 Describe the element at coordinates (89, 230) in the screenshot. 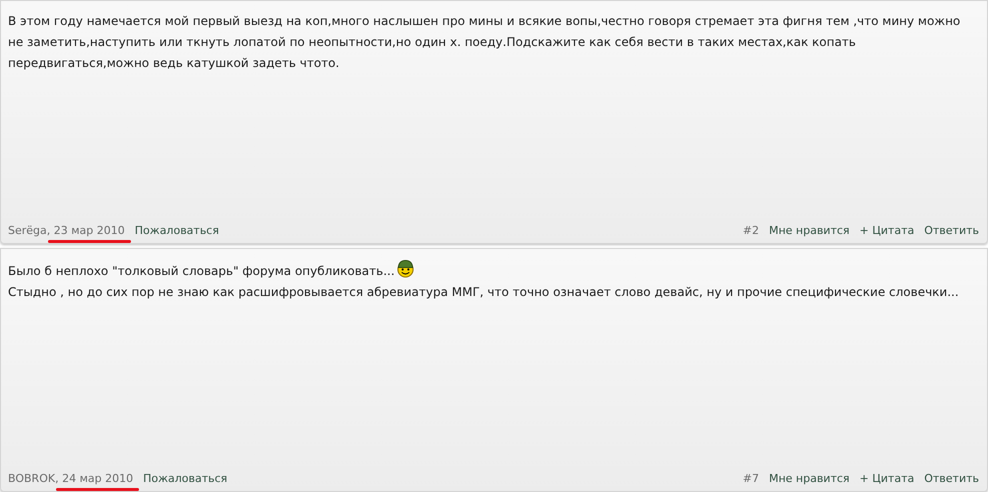

I see `post-date: 23 мар 2010` at that location.